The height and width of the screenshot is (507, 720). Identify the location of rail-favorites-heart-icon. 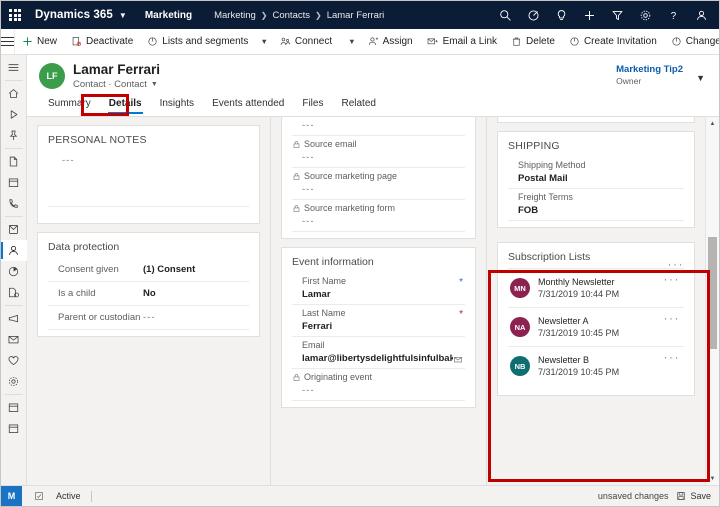
(14, 360).